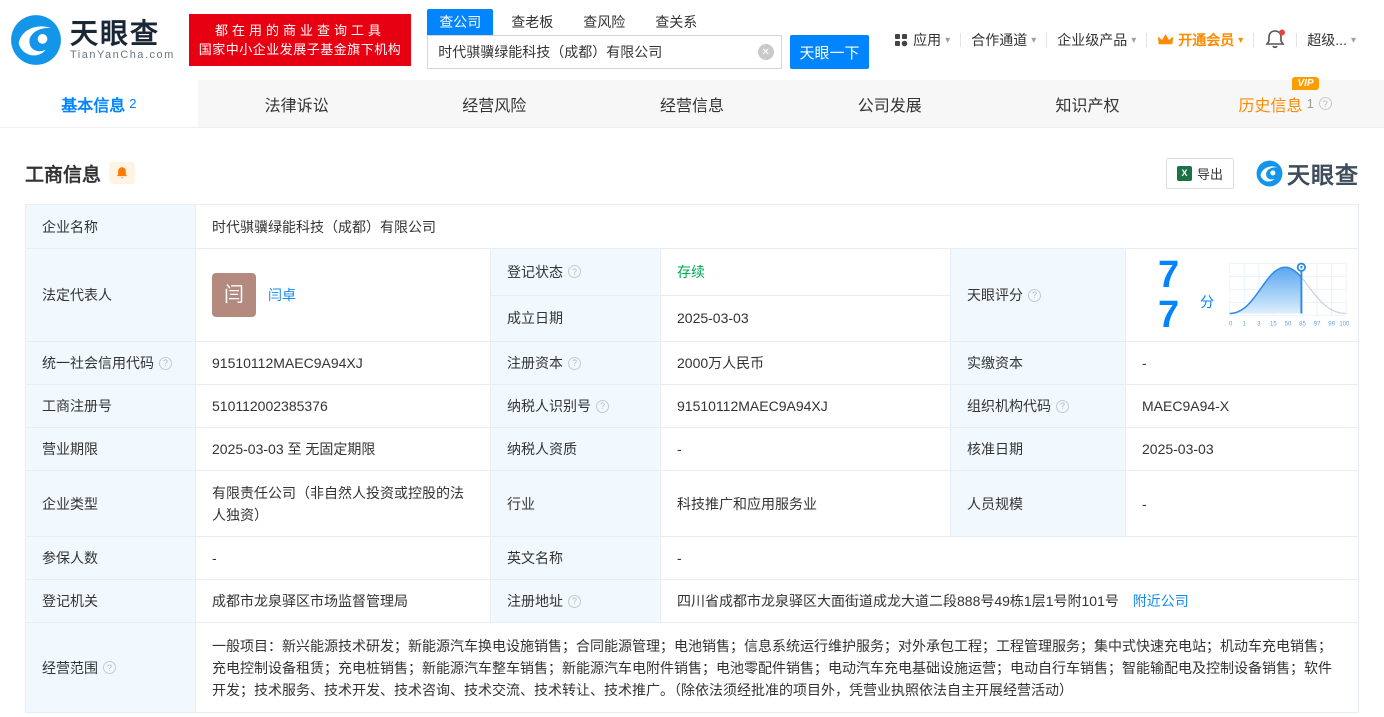 Image resolution: width=1384 pixels, height=717 pixels. I want to click on top-nav: 应用 ▾ 合作通道 ▾ 企业级产品 ▾ 开通会员 ▾ 超级... ▾, so click(1125, 40).